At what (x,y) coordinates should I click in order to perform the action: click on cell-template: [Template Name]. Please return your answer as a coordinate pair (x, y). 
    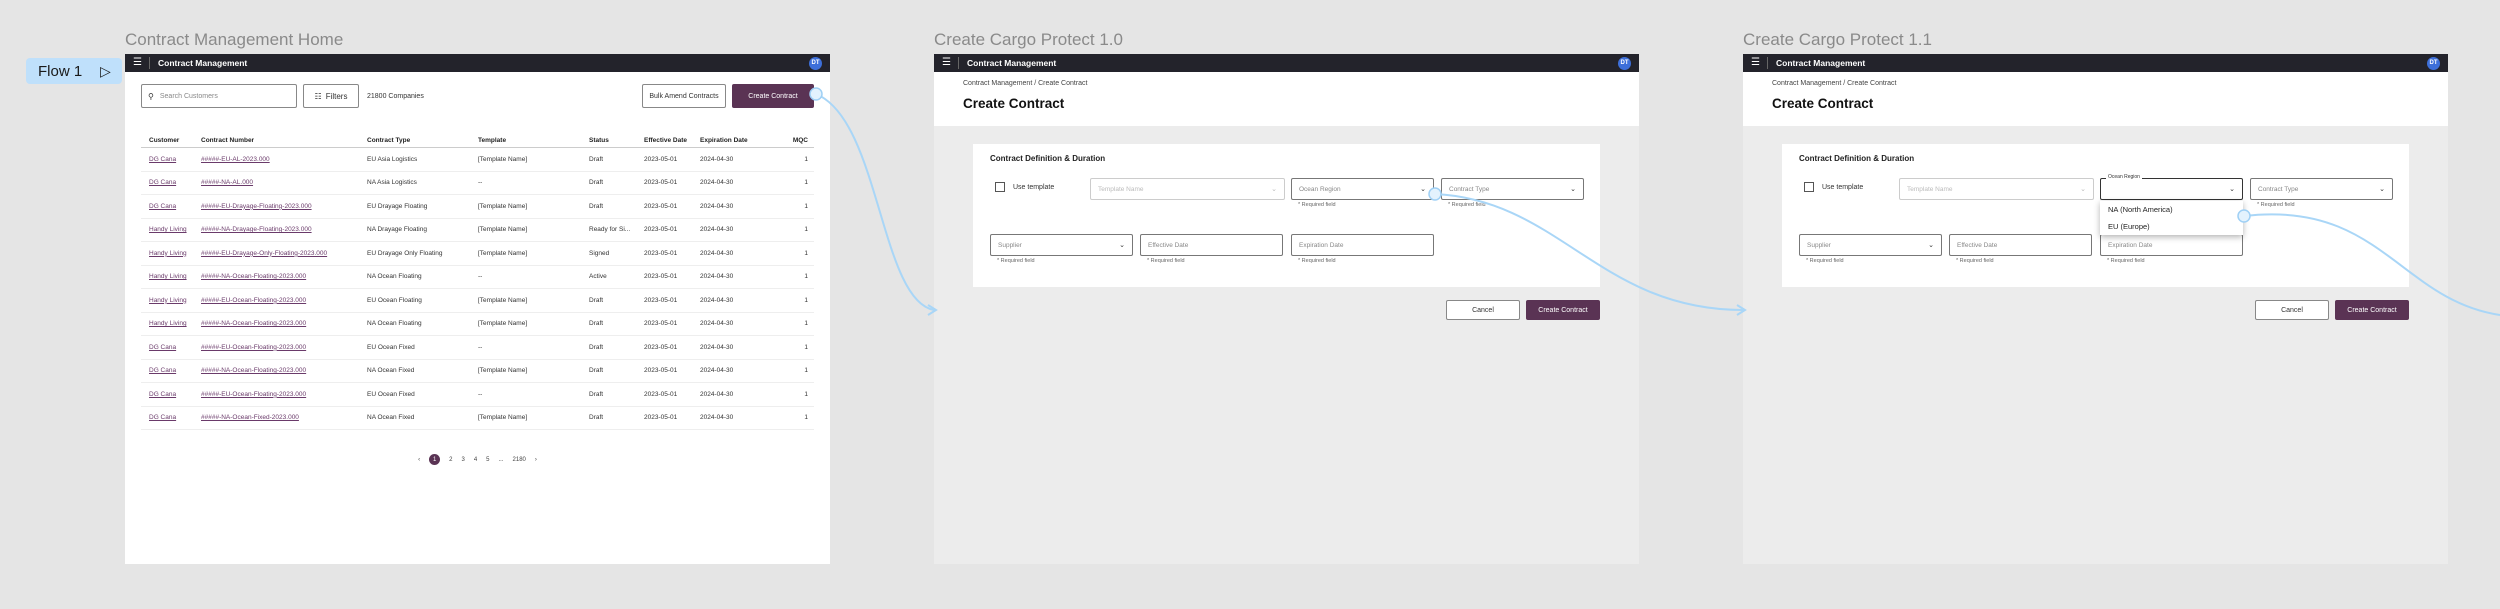
    Looking at the image, I should click on (503, 418).